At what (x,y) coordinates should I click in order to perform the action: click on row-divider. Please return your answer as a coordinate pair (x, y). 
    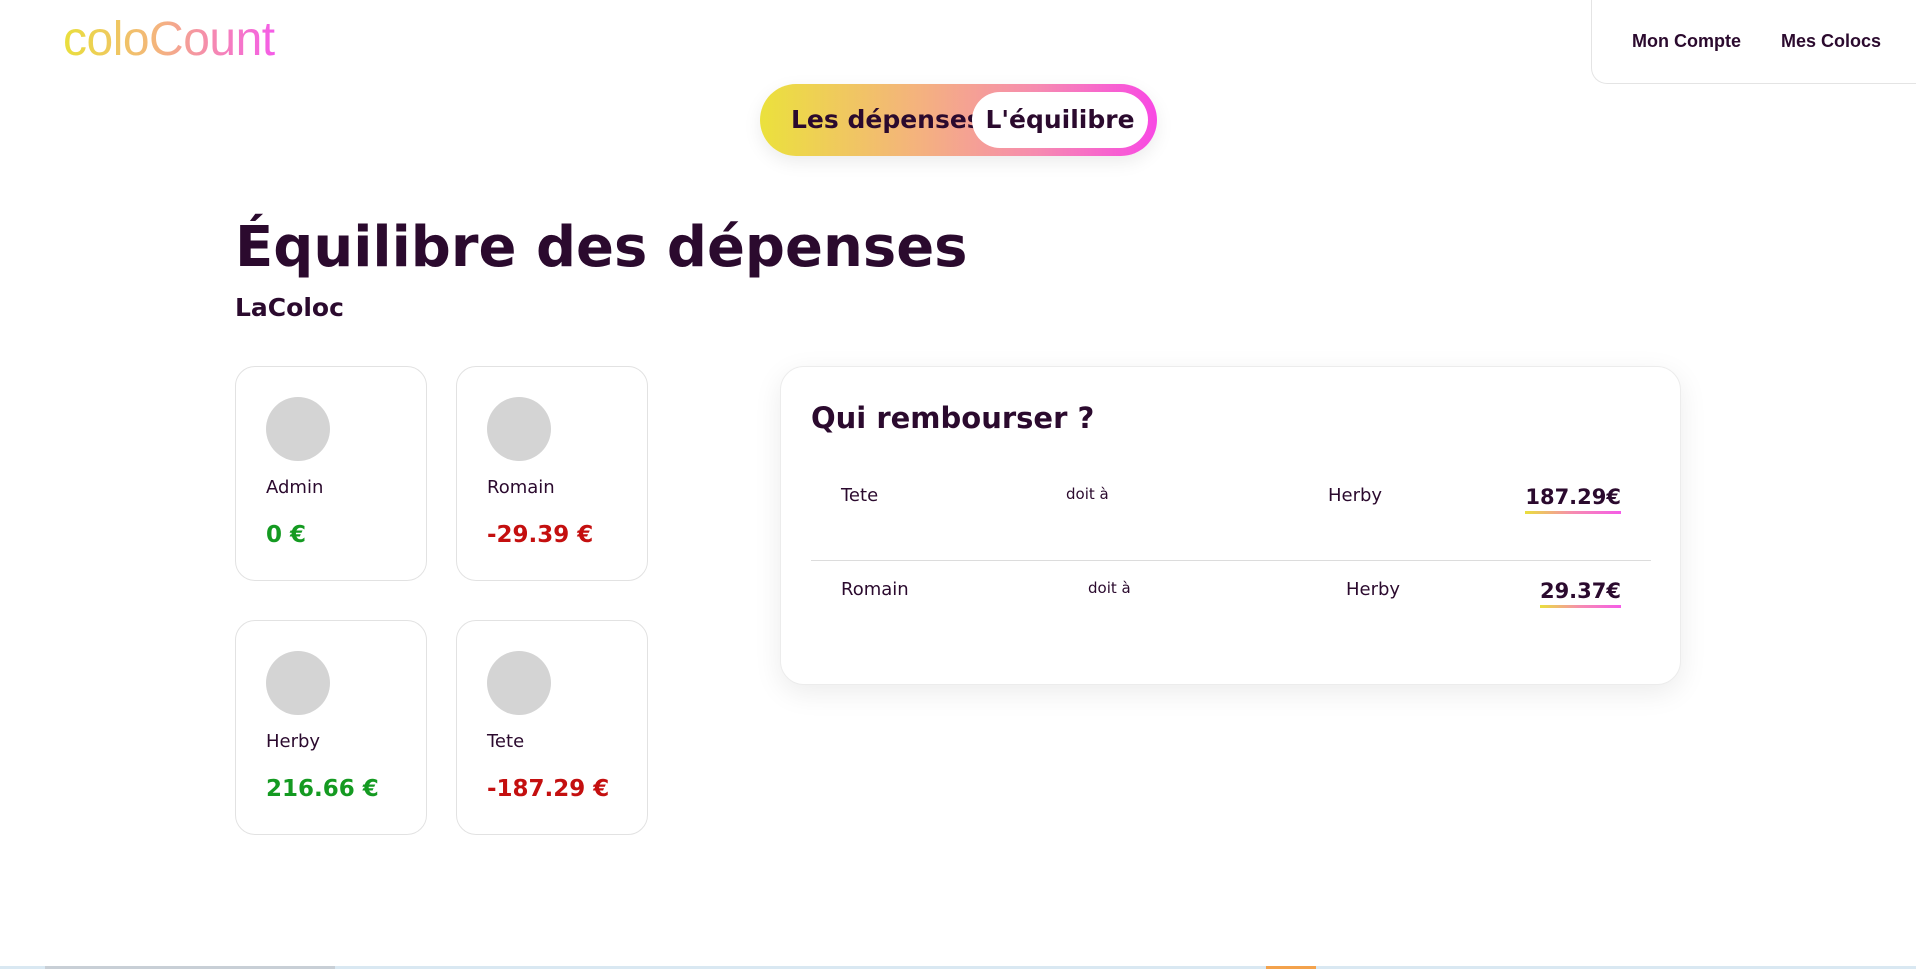
    Looking at the image, I should click on (1231, 560).